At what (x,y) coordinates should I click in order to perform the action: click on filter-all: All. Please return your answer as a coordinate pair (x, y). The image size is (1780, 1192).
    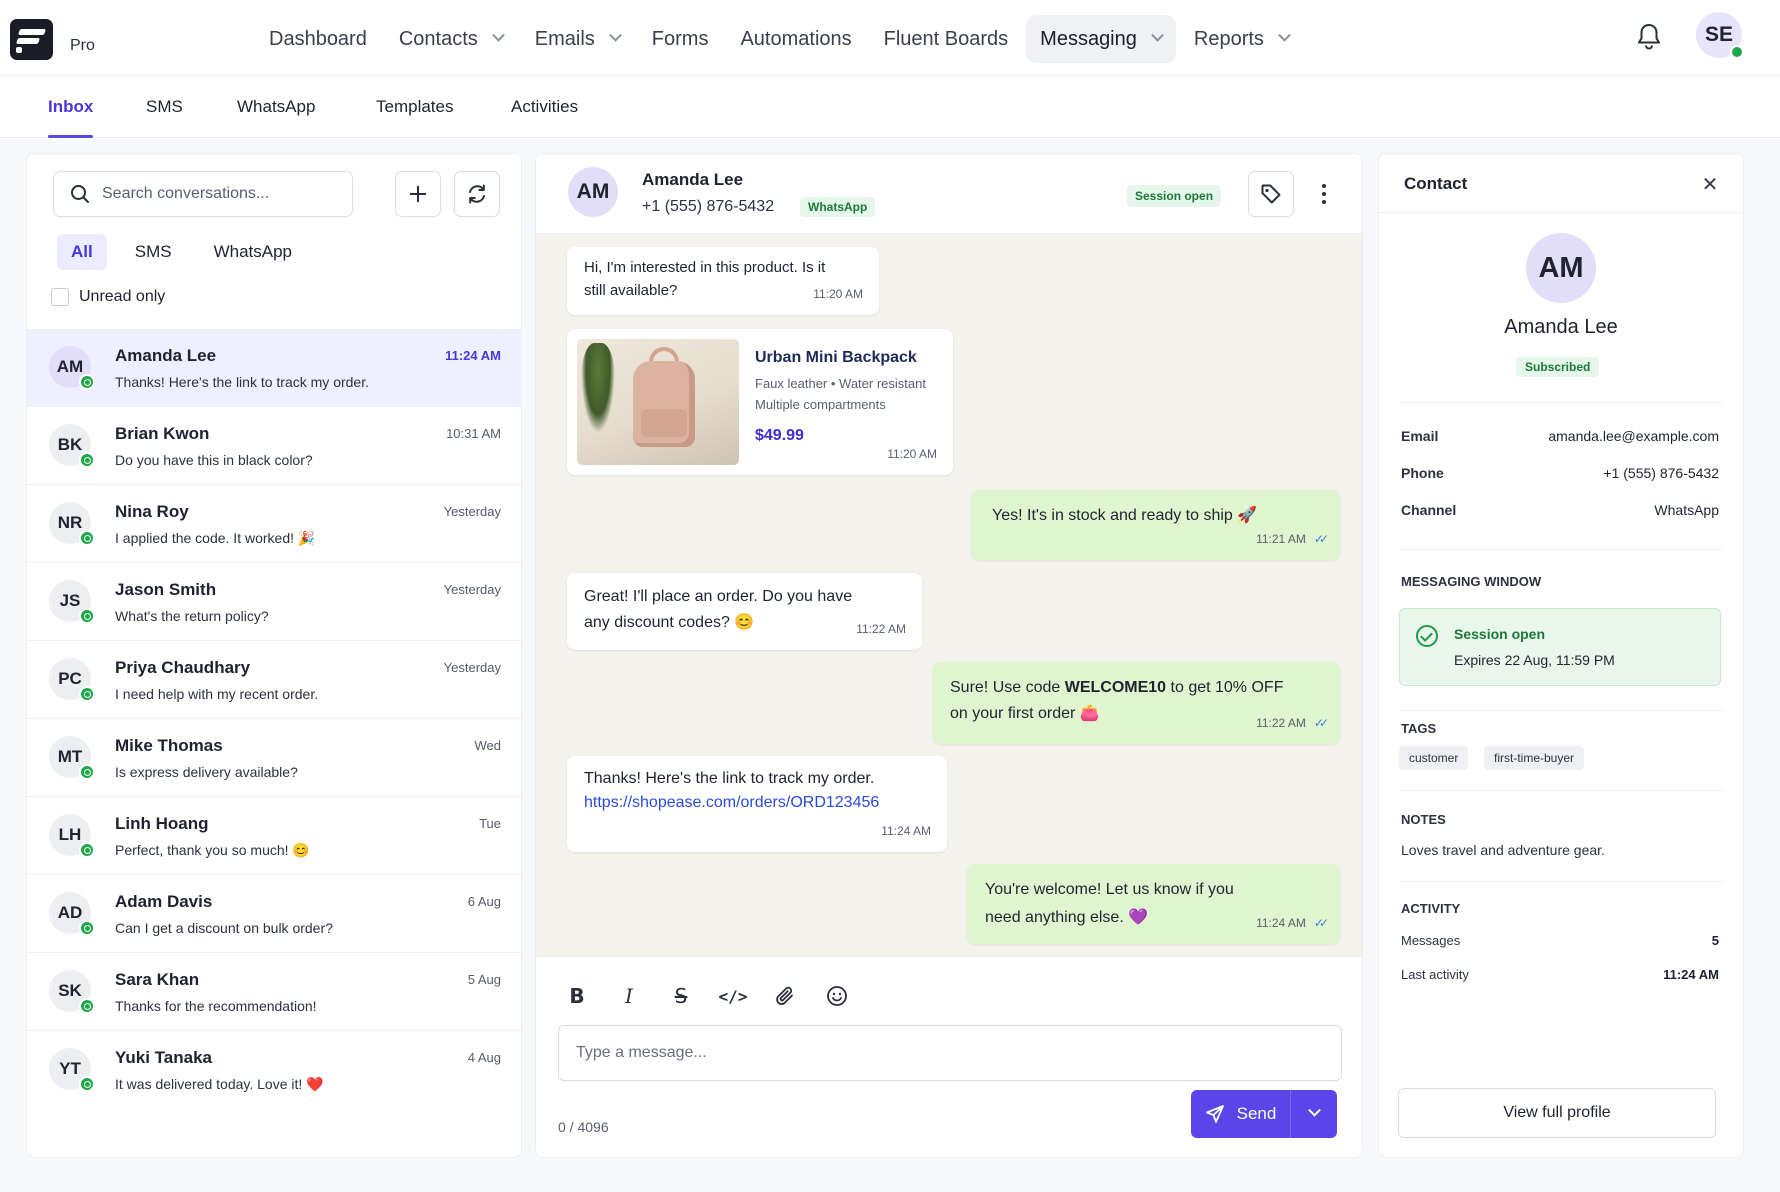
    Looking at the image, I should click on (82, 252).